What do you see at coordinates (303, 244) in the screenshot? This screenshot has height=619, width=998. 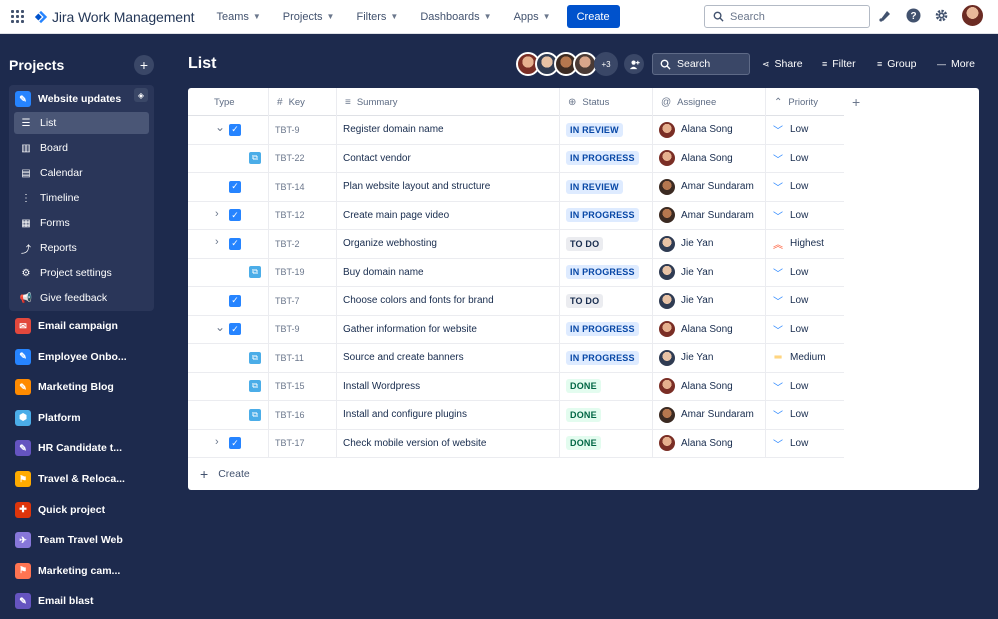 I see `issue-key: TBT-2` at bounding box center [303, 244].